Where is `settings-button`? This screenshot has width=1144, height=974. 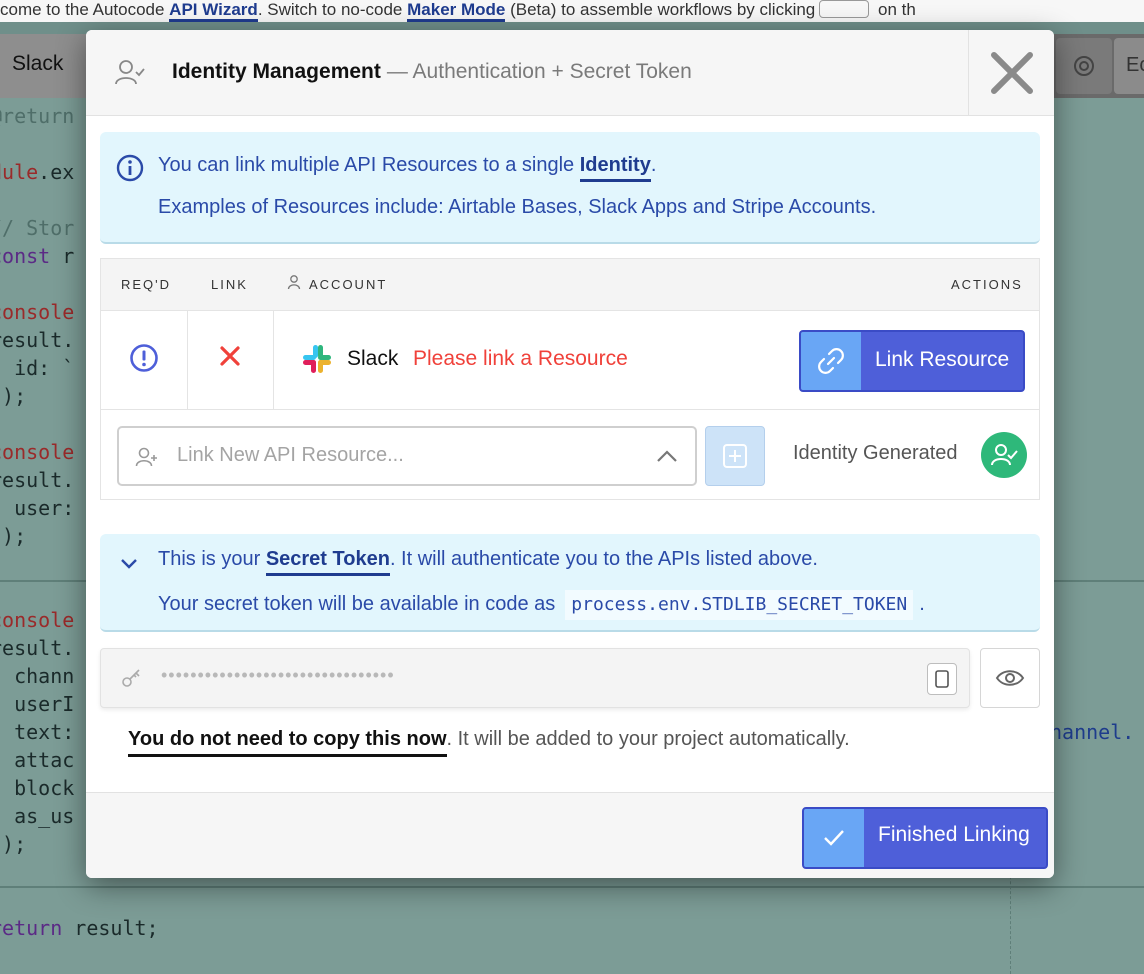
settings-button is located at coordinates (1084, 66).